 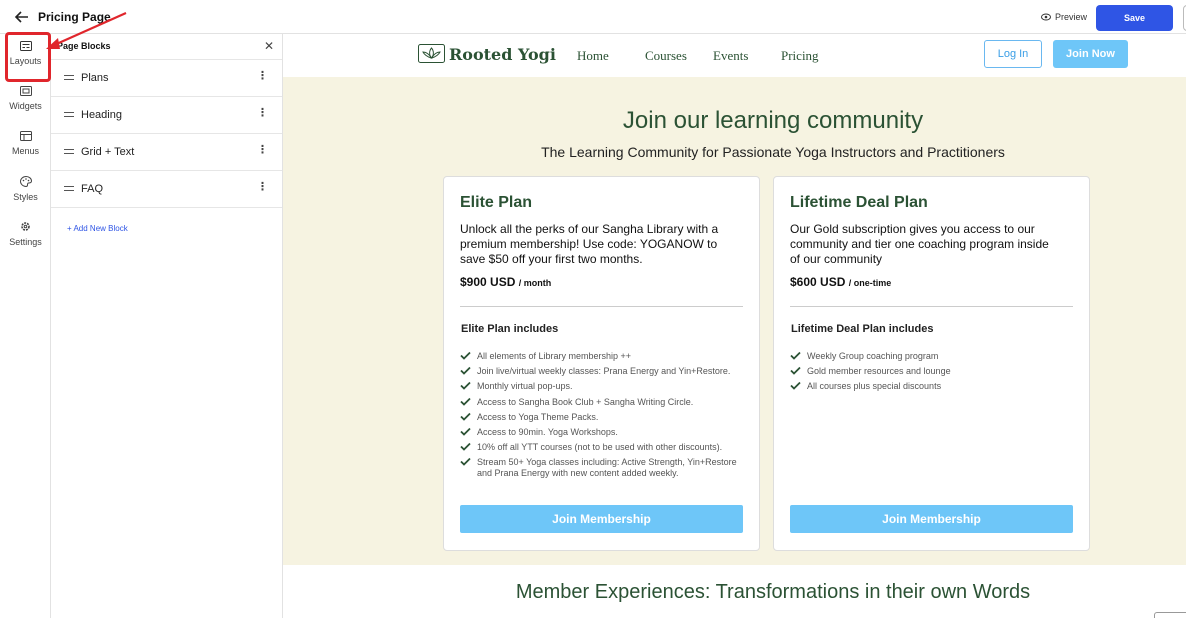 I want to click on close-icon: ✕, so click(x=269, y=46).